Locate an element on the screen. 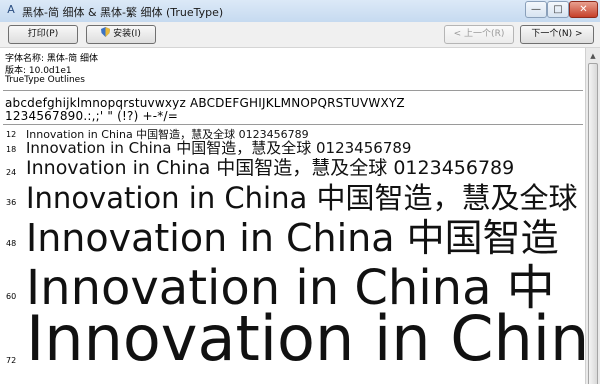 This screenshot has height=384, width=600. size-label: 48 is located at coordinates (11, 243).